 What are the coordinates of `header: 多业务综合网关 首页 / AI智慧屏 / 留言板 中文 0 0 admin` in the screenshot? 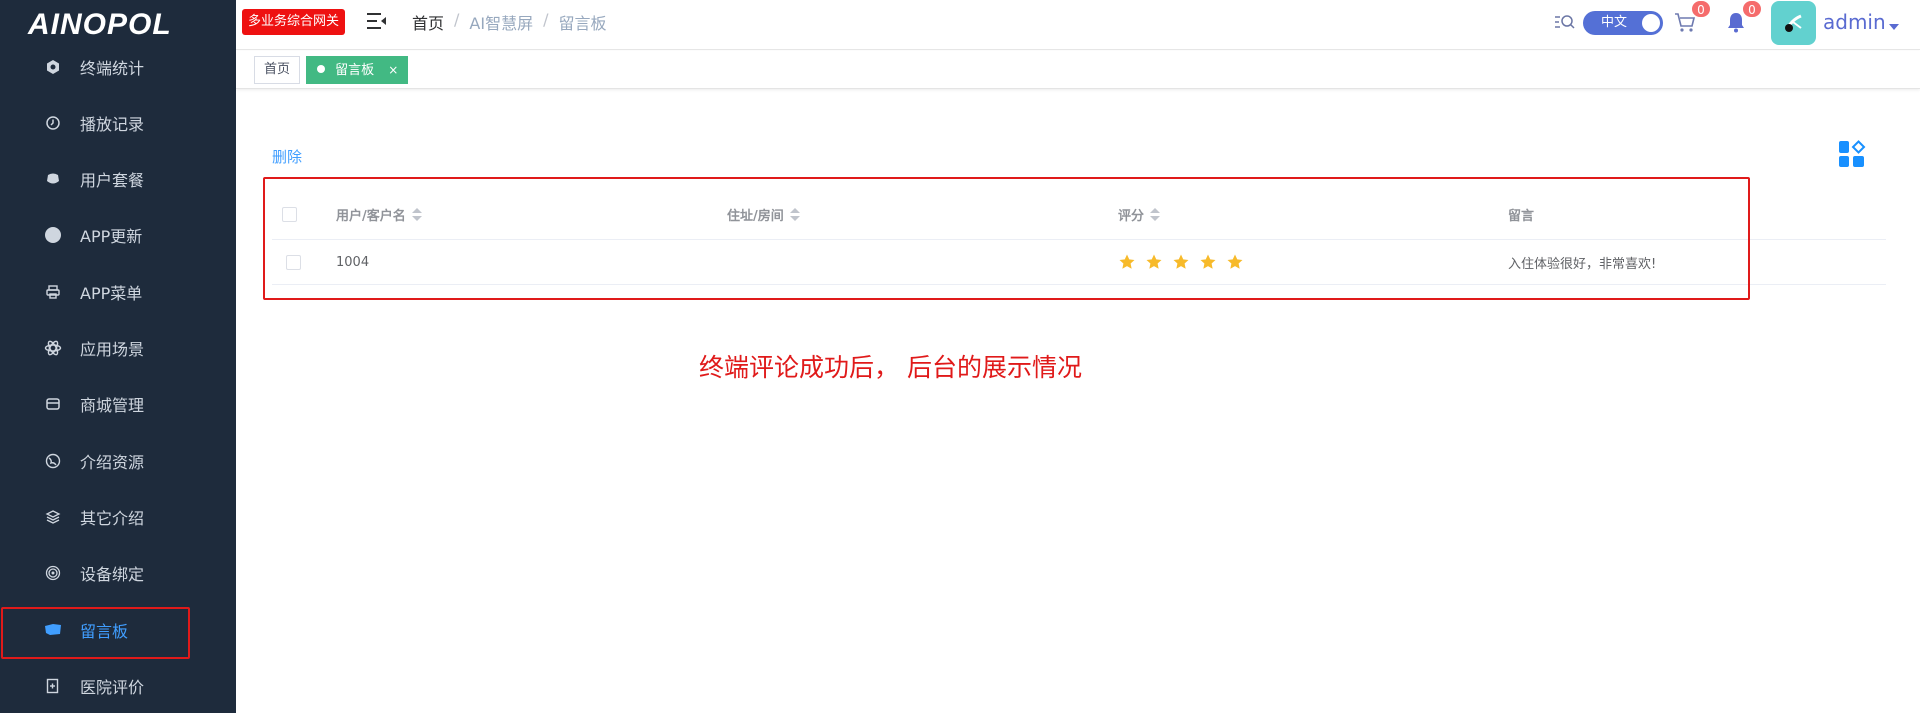 It's located at (1078, 25).